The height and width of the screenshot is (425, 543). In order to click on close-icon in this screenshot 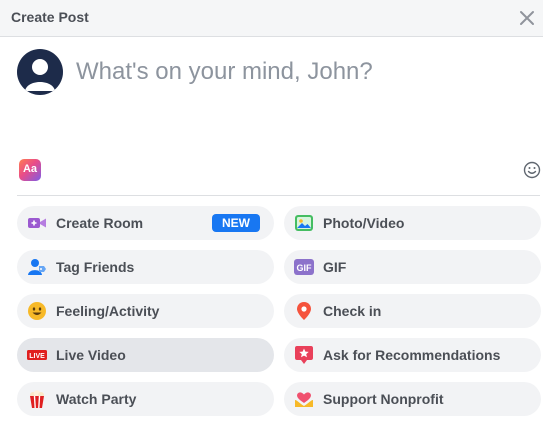, I will do `click(527, 18)`.